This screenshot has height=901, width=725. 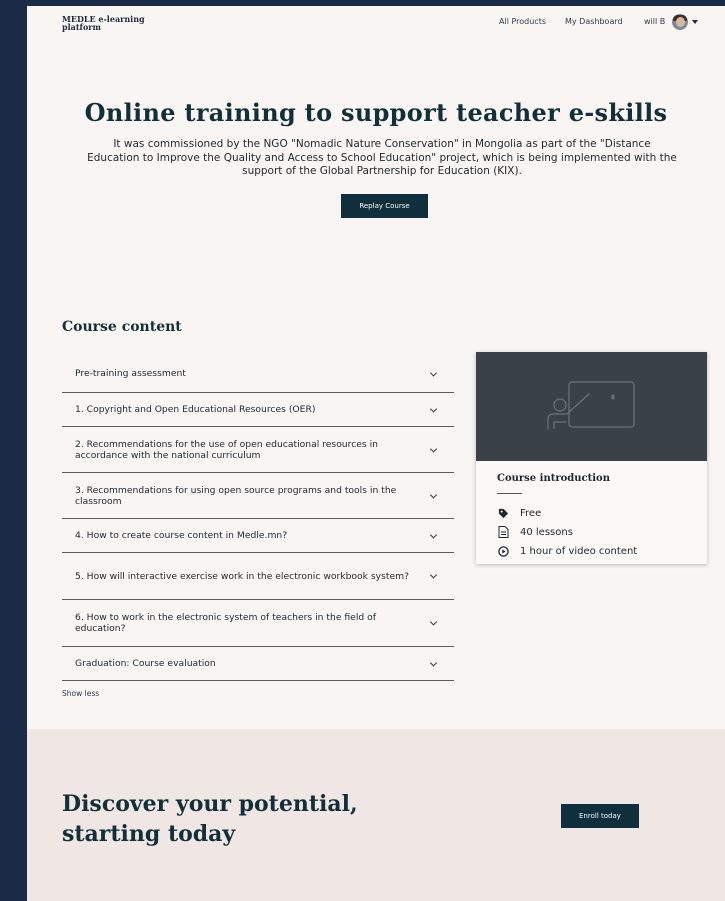 I want to click on card-item-label: 40 lessons, so click(x=546, y=532).